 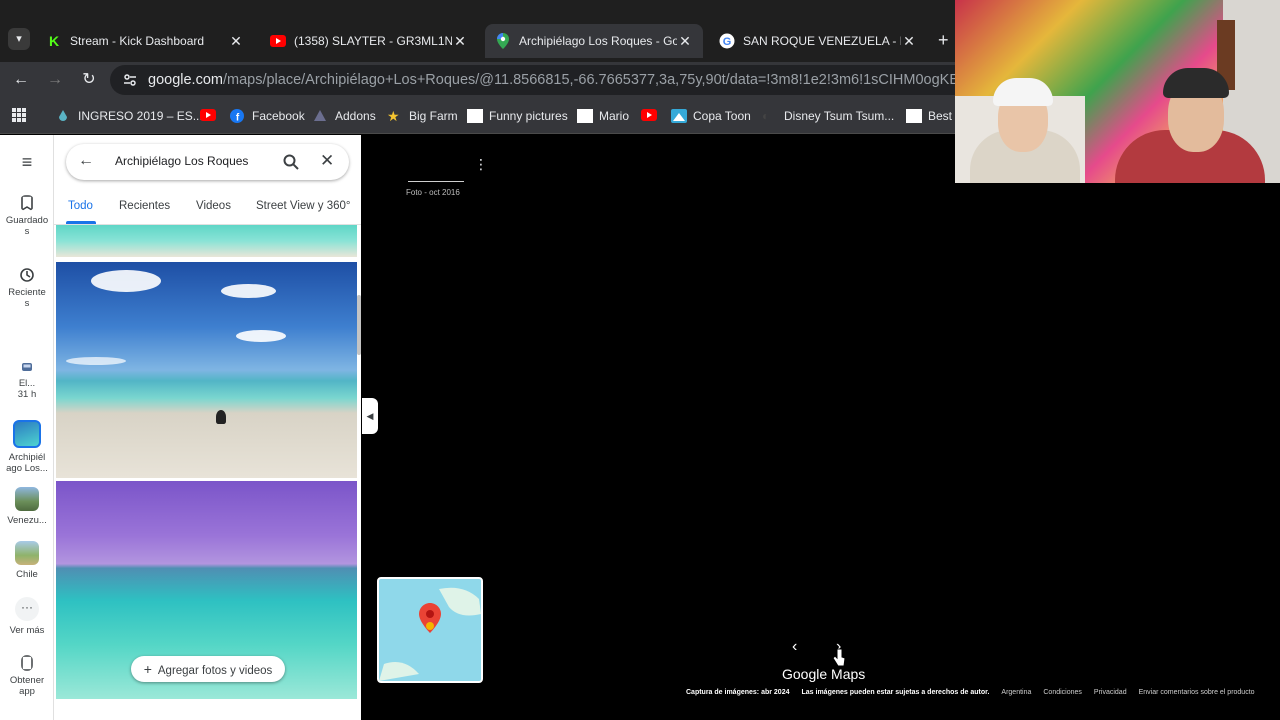 What do you see at coordinates (614, 116) in the screenshot?
I see `bookmark-label: Mario` at bounding box center [614, 116].